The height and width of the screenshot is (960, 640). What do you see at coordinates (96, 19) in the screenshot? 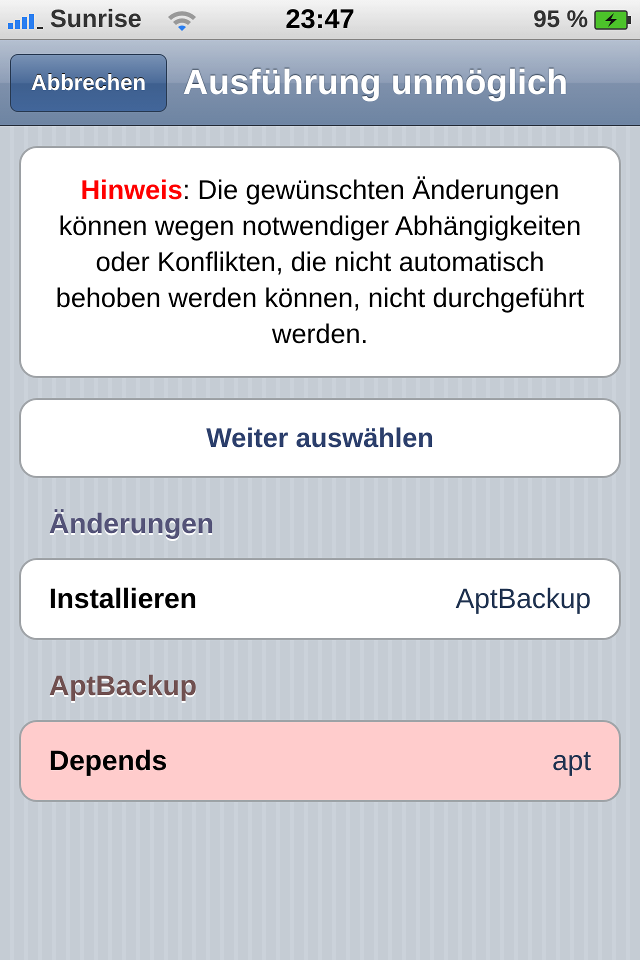
I see `carrier-name: Sunrise` at bounding box center [96, 19].